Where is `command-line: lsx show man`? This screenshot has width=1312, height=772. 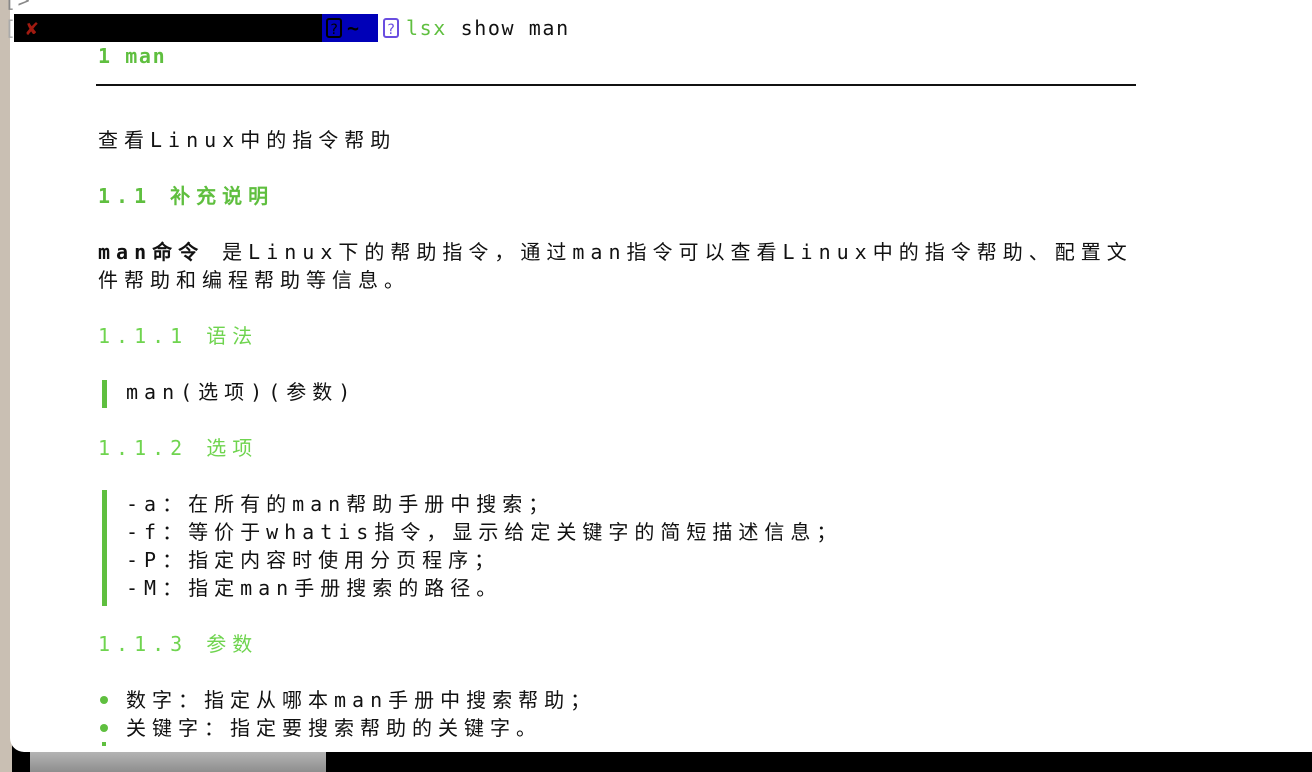
command-line: lsx show man is located at coordinates (488, 28).